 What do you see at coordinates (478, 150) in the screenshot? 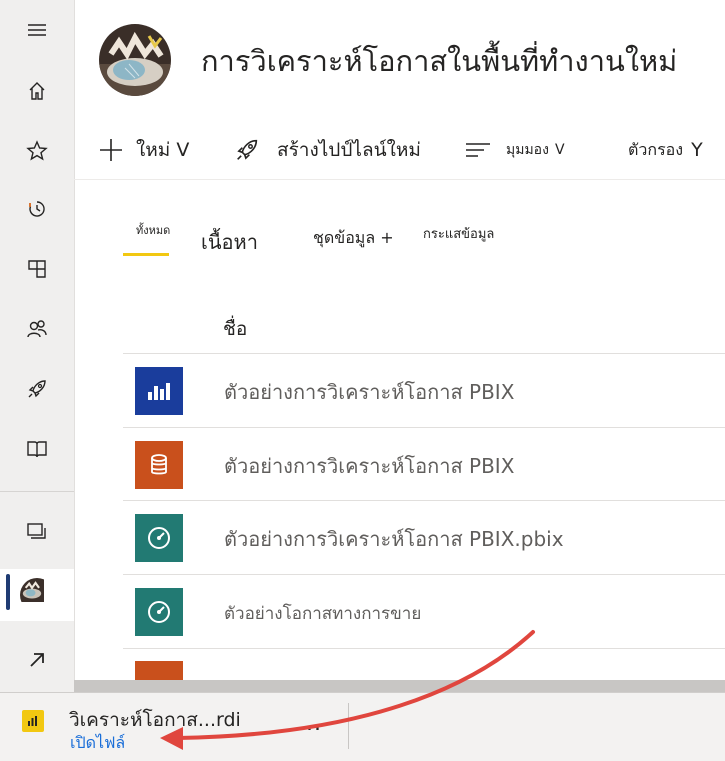
I see `view-lines-icon` at bounding box center [478, 150].